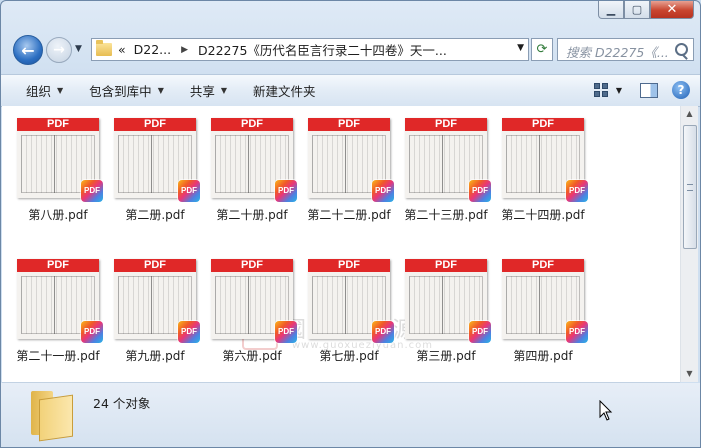 This screenshot has height=448, width=701. Describe the element at coordinates (672, 10) in the screenshot. I see `close-button: ✕` at that location.